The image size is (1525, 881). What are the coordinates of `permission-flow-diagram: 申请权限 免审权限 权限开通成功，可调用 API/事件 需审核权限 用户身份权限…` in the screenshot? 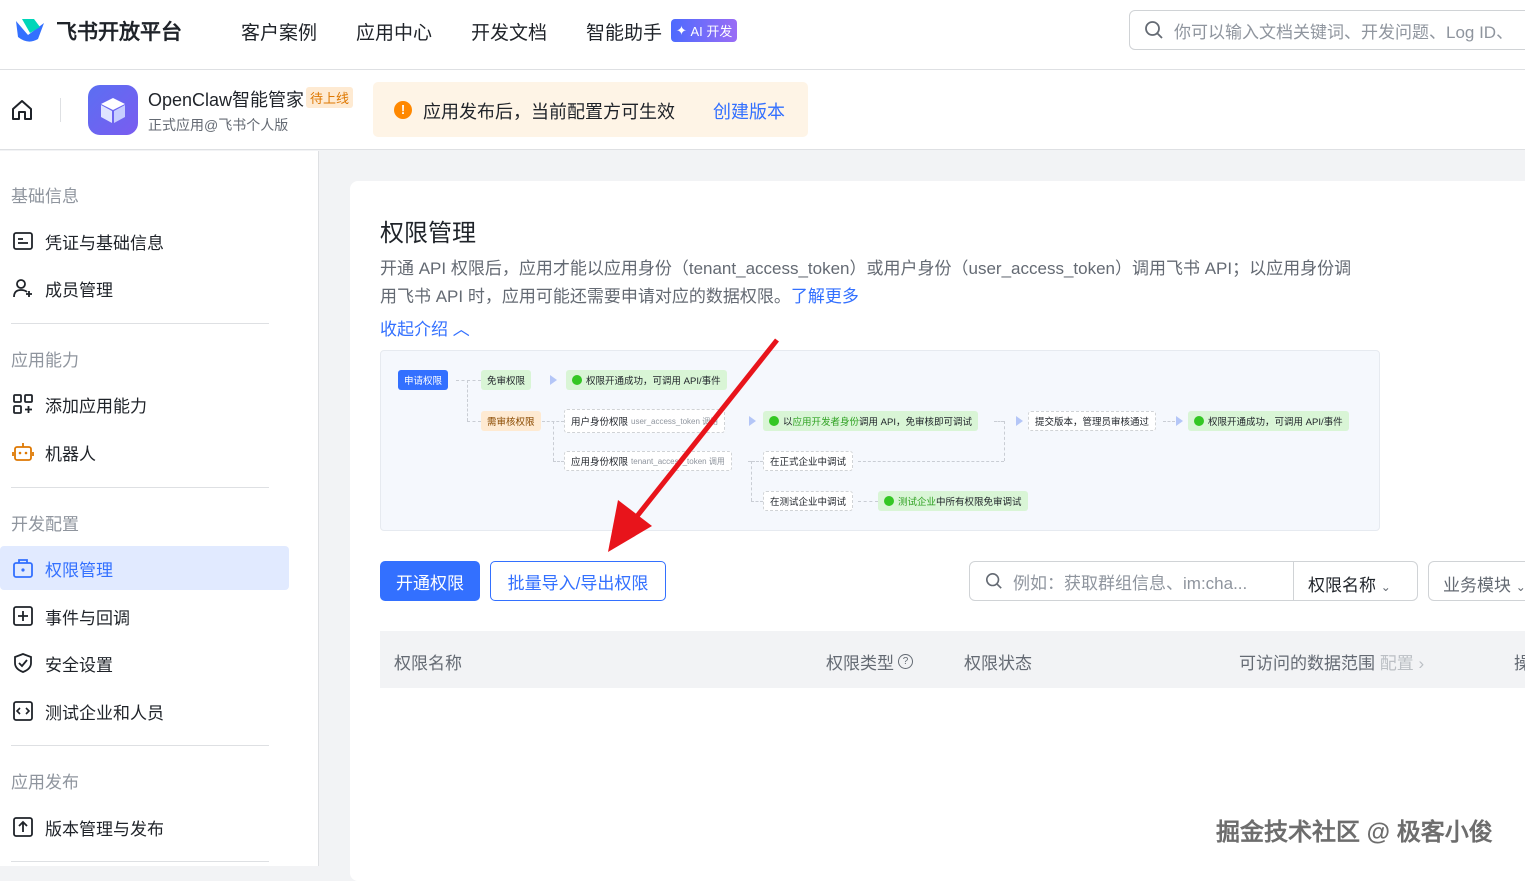 It's located at (880, 440).